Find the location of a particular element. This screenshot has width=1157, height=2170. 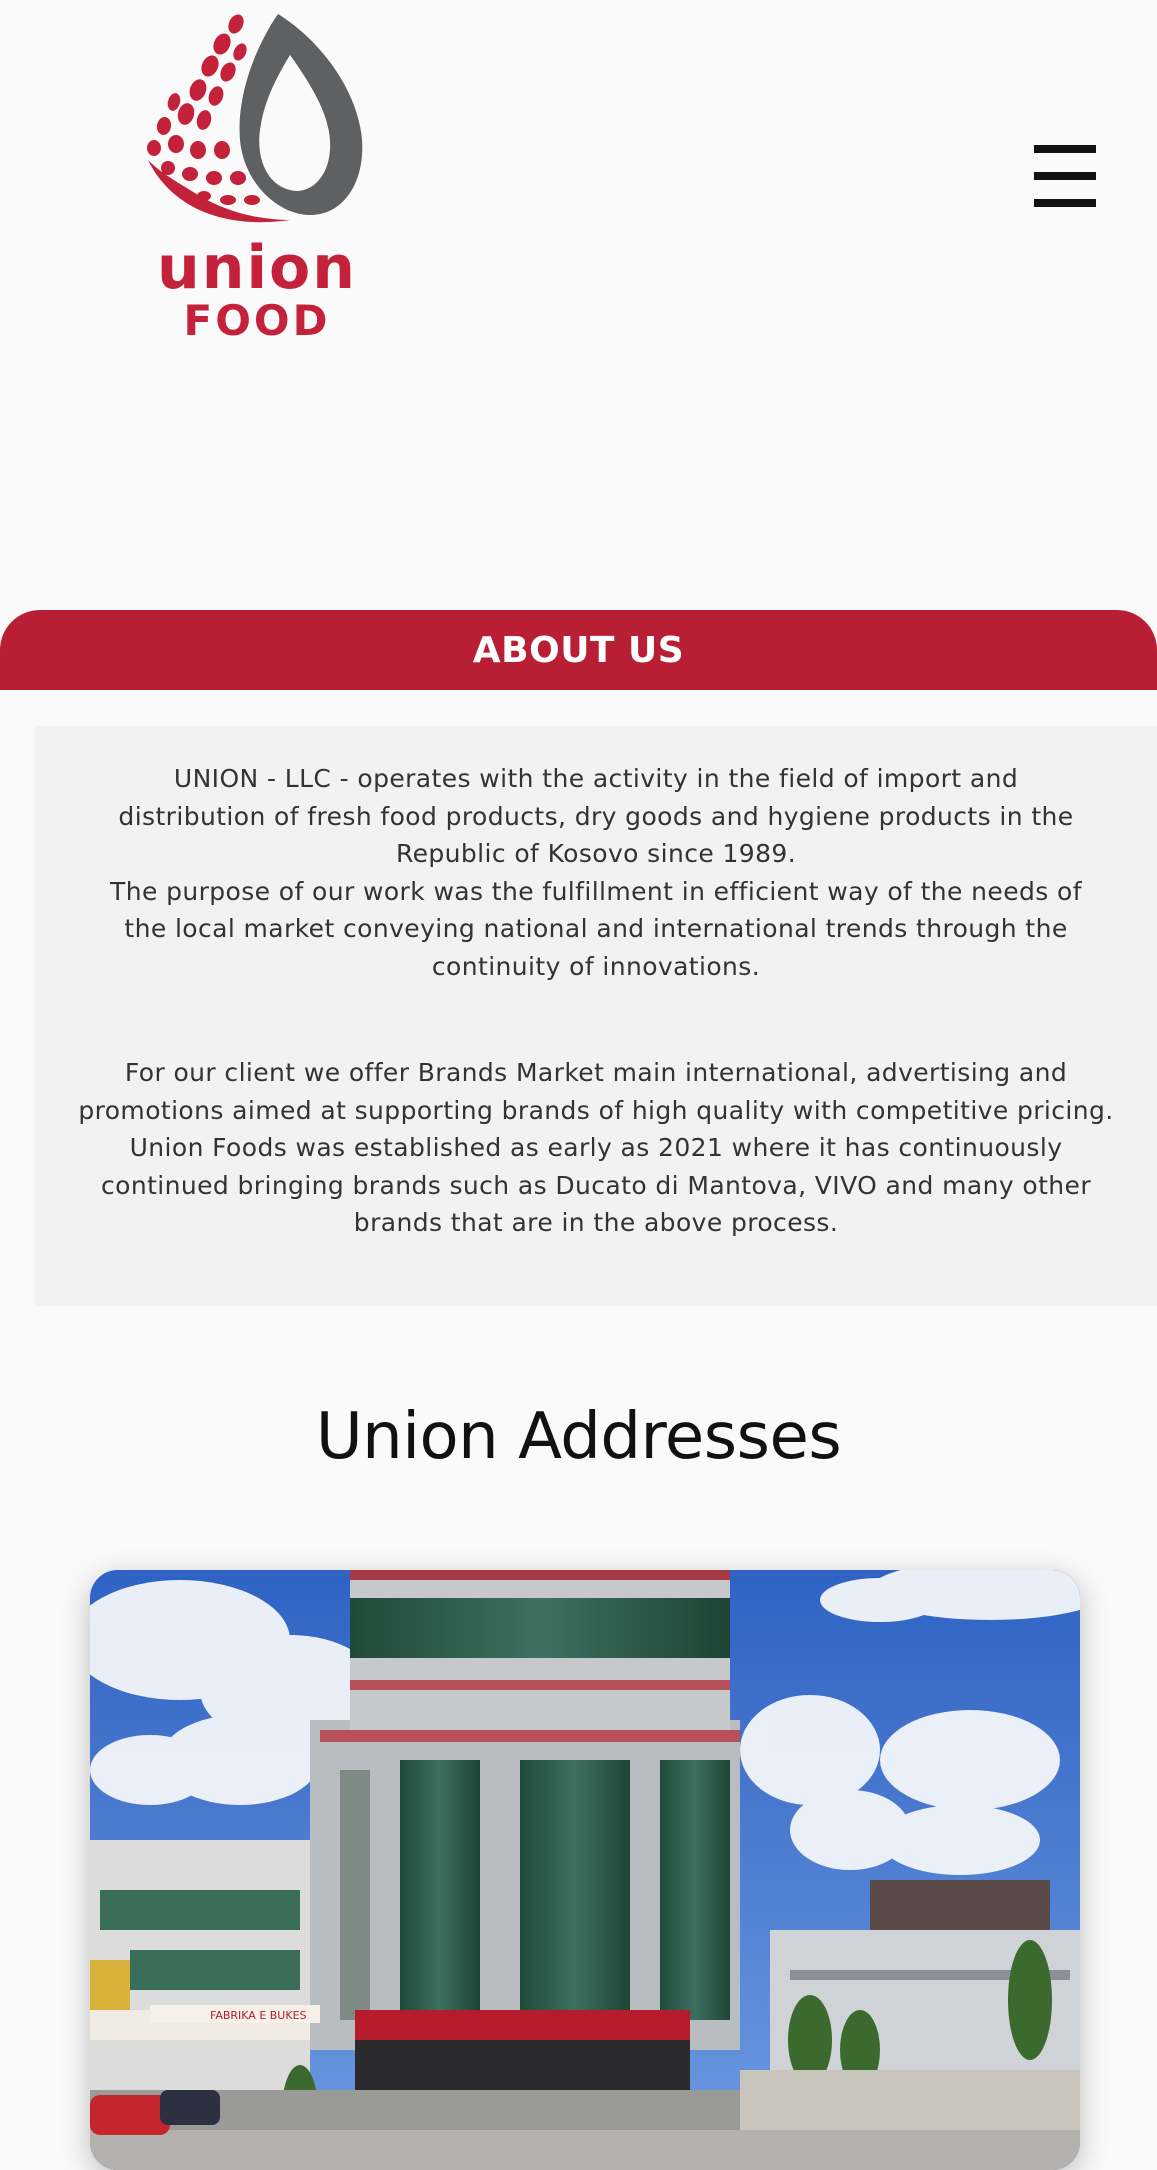

about-us-title: ABOUT US is located at coordinates (578, 650).